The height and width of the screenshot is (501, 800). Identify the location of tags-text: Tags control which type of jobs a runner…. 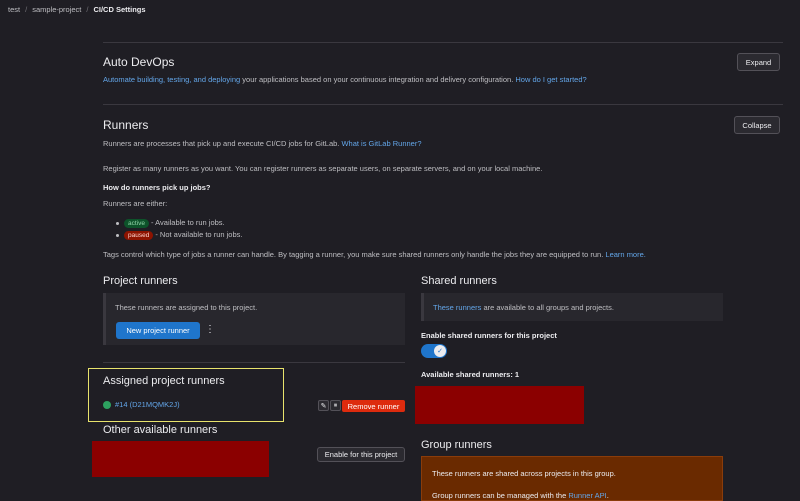
(374, 254).